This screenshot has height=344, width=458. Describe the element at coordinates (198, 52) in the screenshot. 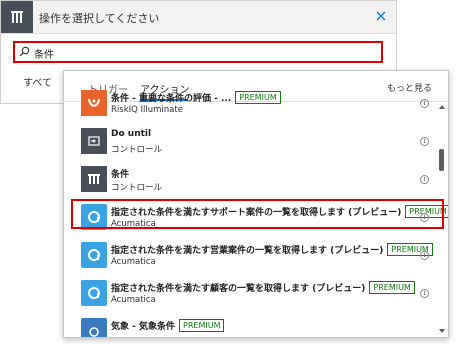

I see `search-input: 条件` at that location.